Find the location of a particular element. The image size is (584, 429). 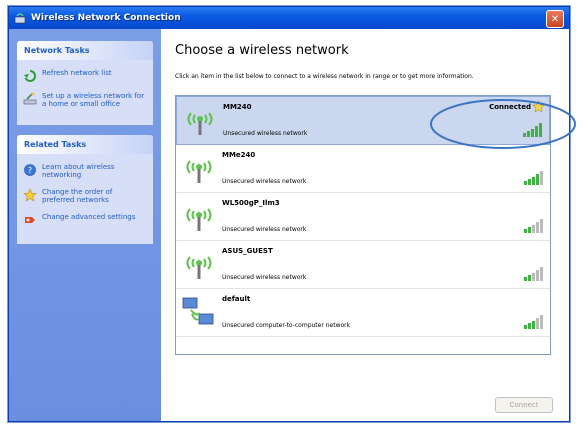

close-icon: ✕ is located at coordinates (555, 19).